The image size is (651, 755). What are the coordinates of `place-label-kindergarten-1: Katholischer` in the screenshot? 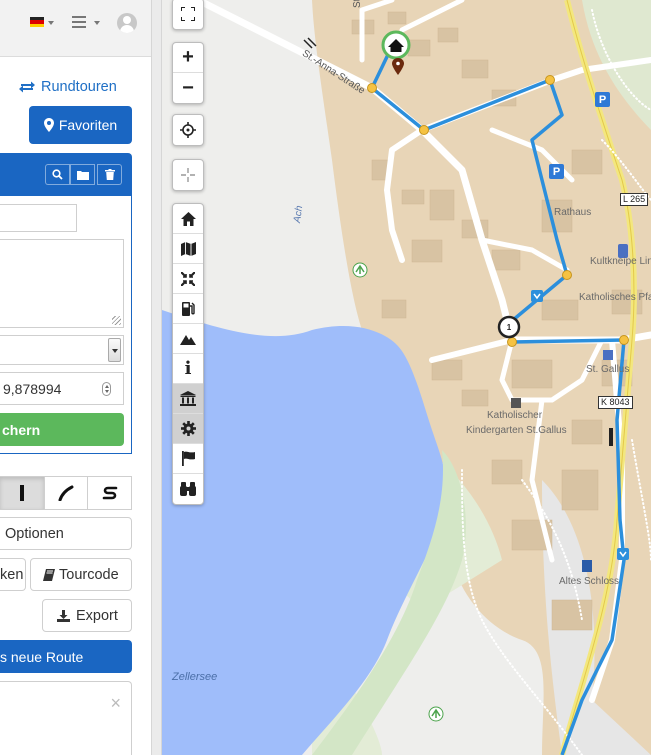 It's located at (515, 415).